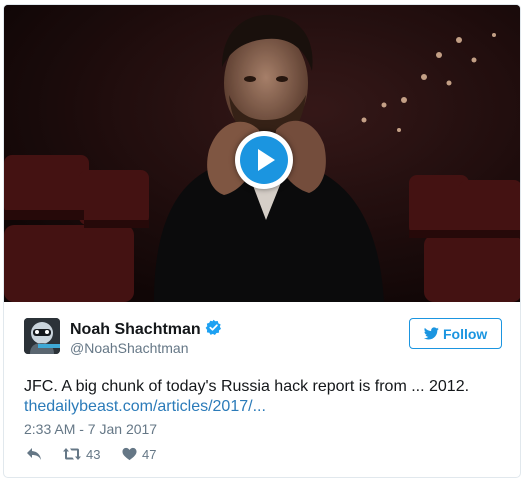 The width and height of the screenshot is (526, 483). I want to click on follow-button: Follow, so click(455, 333).